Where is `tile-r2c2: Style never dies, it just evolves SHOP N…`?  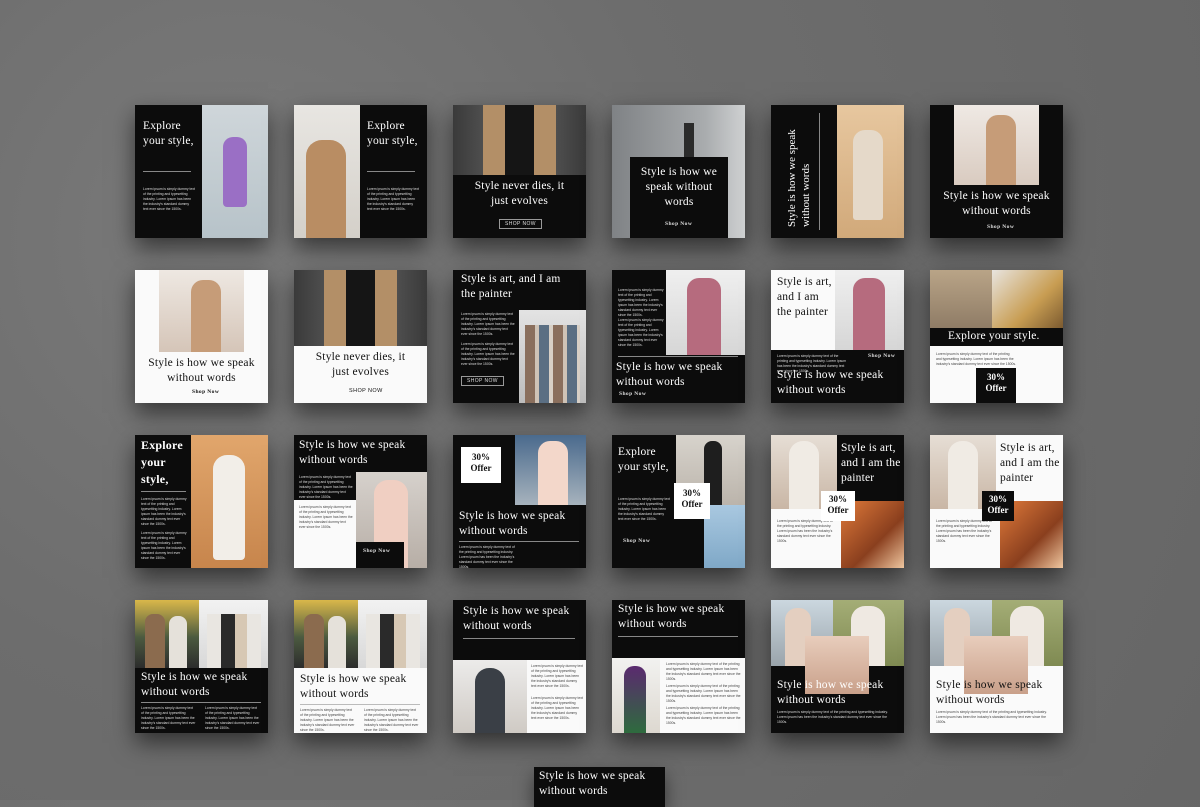 tile-r2c2: Style never dies, it just evolves SHOP N… is located at coordinates (360, 336).